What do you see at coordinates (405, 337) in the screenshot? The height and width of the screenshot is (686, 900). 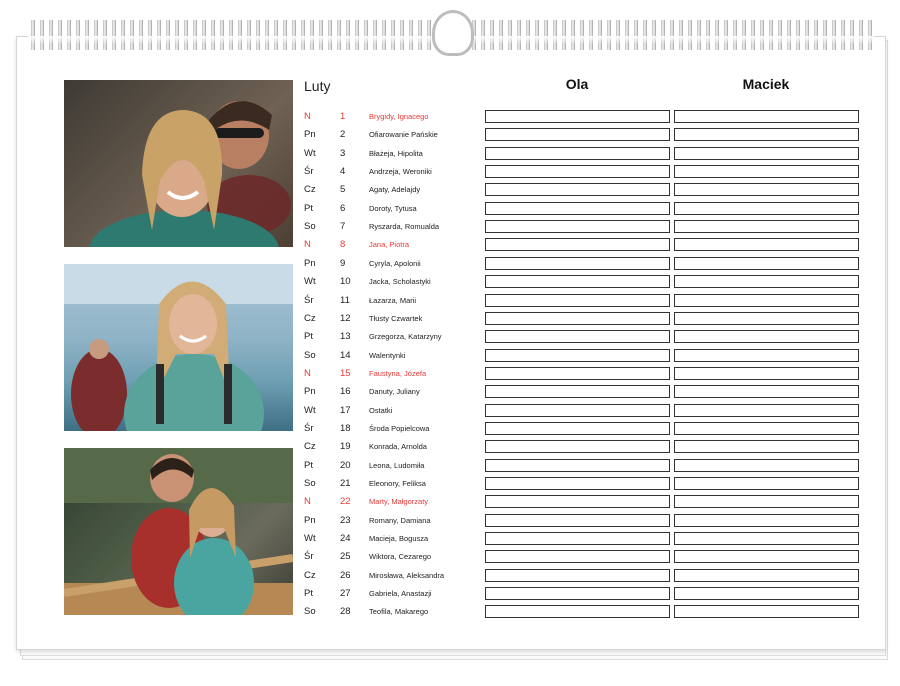 I see `name-day-text: Grzegorza, Katarzyny` at bounding box center [405, 337].